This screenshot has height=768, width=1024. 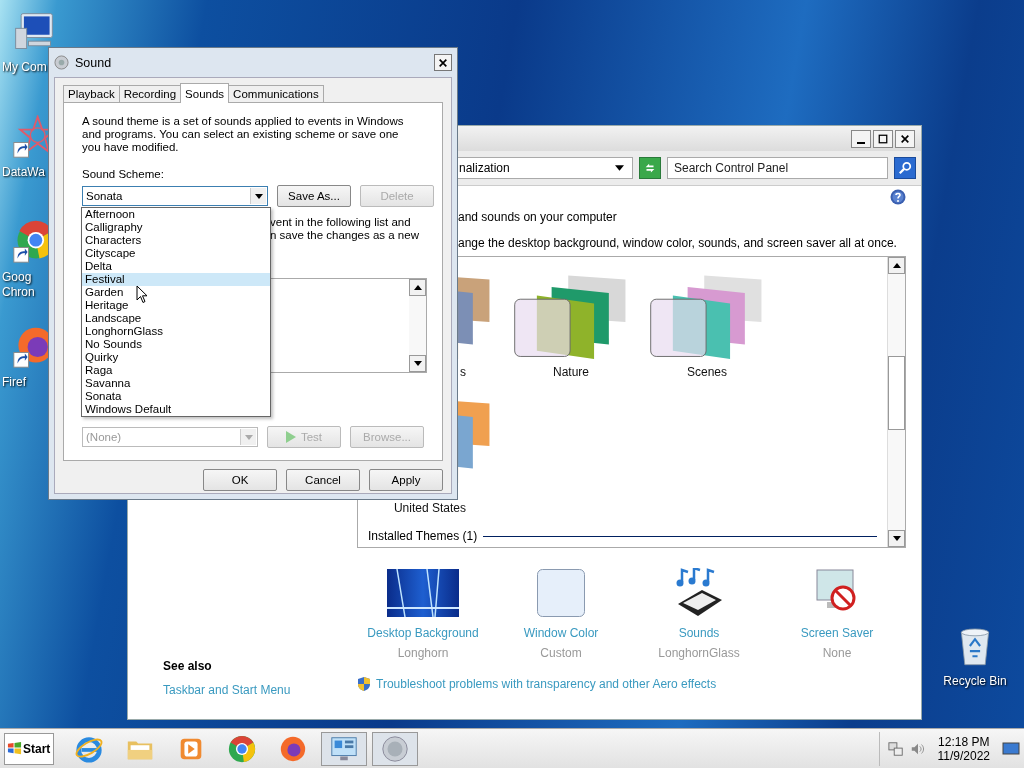 I want to click on group-heading: Installed Themes (1), so click(x=423, y=536).